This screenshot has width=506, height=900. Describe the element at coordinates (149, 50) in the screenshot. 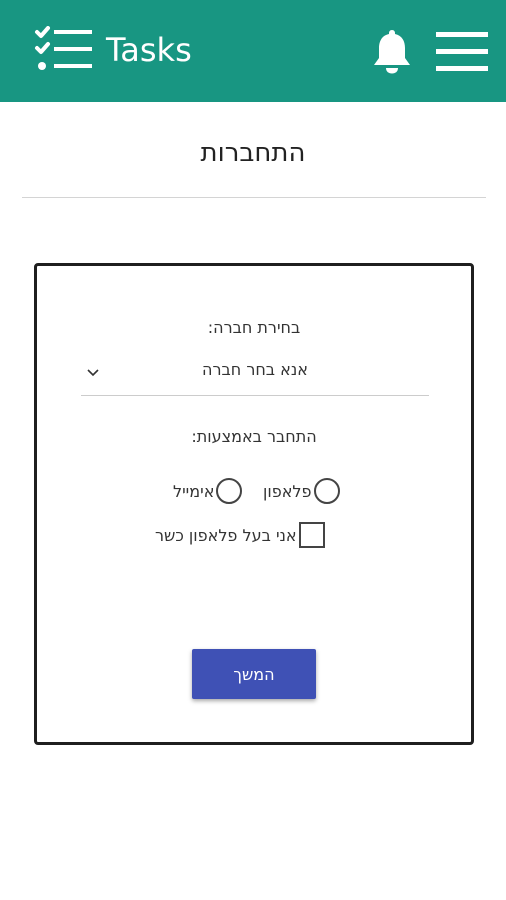

I see `app-title: Tasks` at that location.